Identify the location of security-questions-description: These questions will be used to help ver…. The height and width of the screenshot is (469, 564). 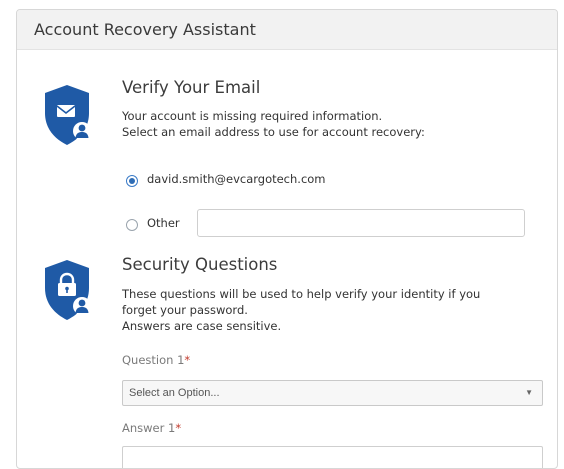
(327, 310).